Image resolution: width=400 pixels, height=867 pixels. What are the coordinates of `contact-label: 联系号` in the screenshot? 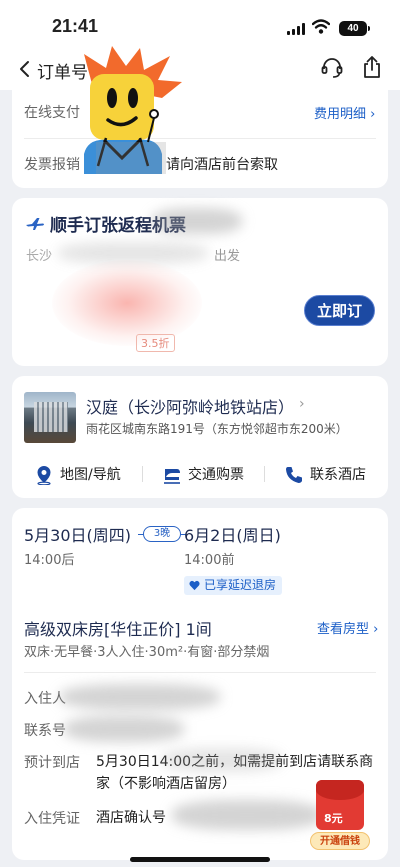 It's located at (45, 731).